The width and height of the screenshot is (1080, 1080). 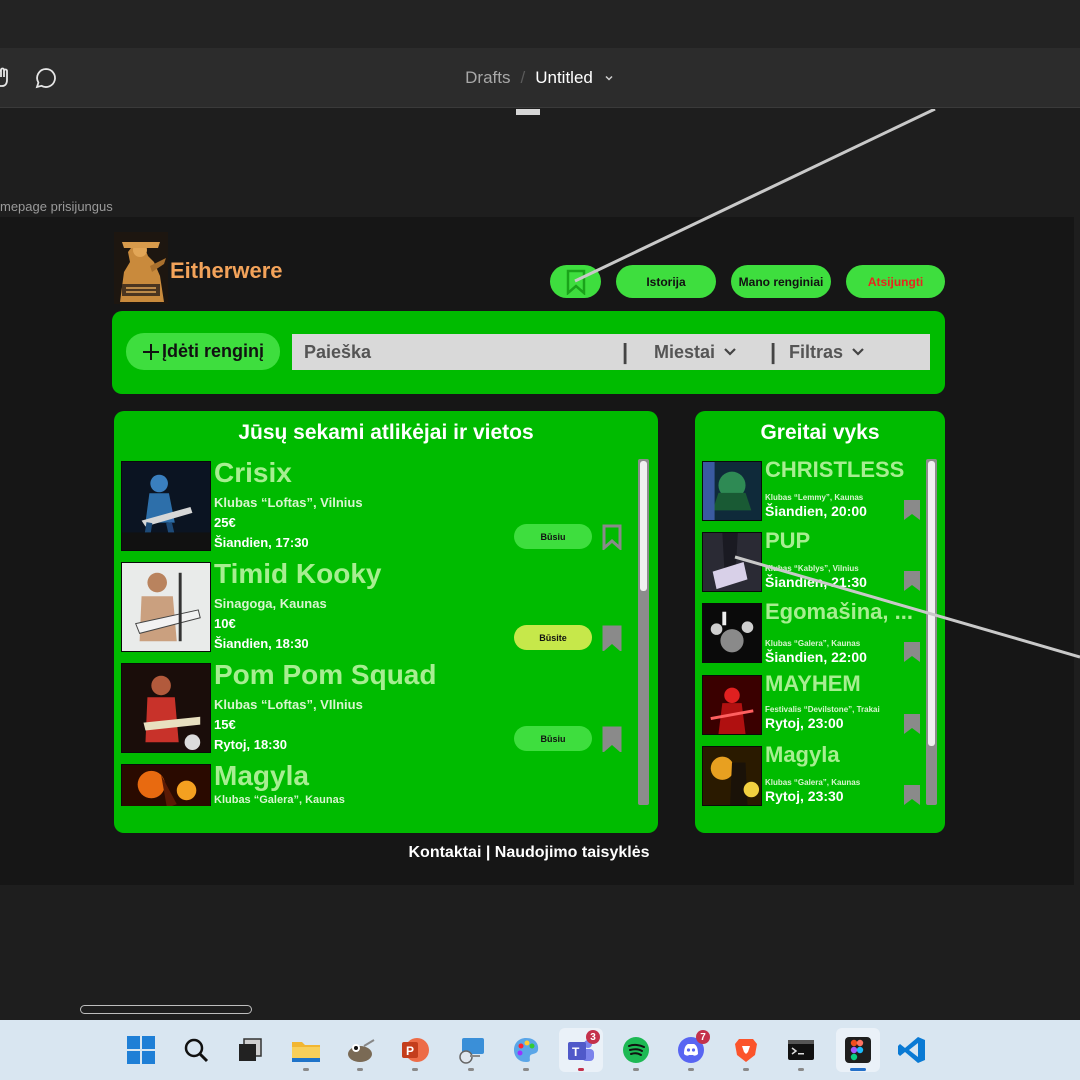 What do you see at coordinates (812, 568) in the screenshot?
I see `event-venue: Klubas “Kablys”, Vilnius` at bounding box center [812, 568].